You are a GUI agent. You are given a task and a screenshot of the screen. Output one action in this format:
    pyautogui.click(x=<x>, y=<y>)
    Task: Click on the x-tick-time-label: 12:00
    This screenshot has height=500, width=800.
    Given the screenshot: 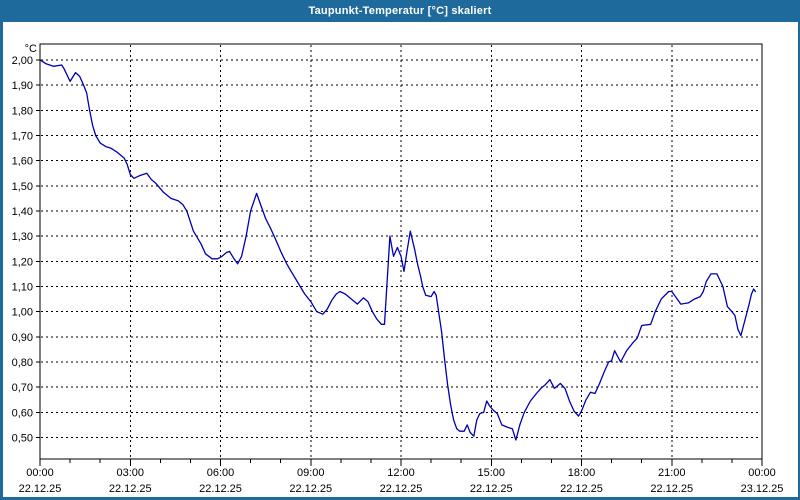 What is the action you would take?
    pyautogui.click(x=401, y=473)
    